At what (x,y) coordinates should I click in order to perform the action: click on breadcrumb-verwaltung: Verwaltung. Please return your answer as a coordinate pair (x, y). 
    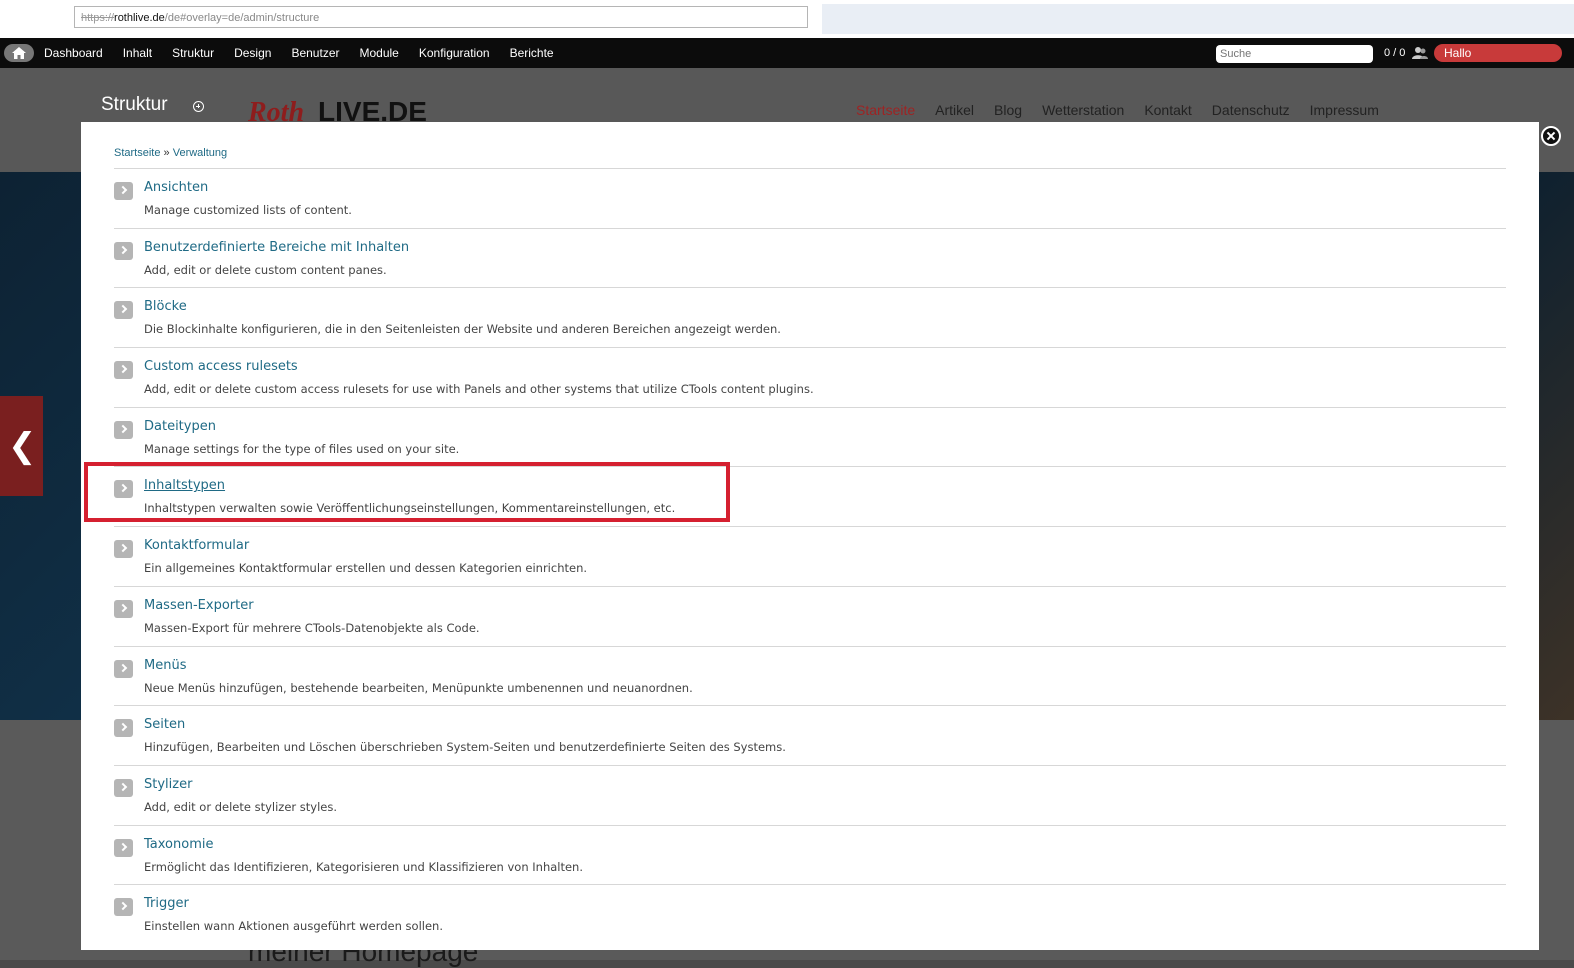
    Looking at the image, I should click on (200, 153).